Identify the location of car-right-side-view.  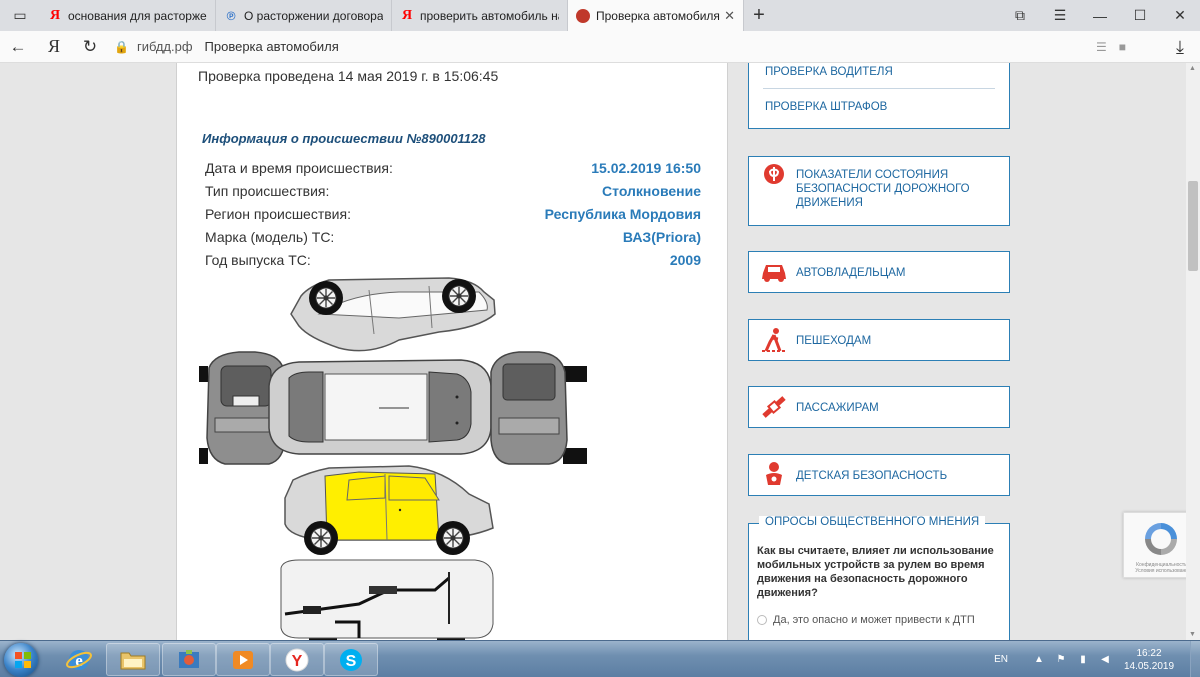
(389, 510).